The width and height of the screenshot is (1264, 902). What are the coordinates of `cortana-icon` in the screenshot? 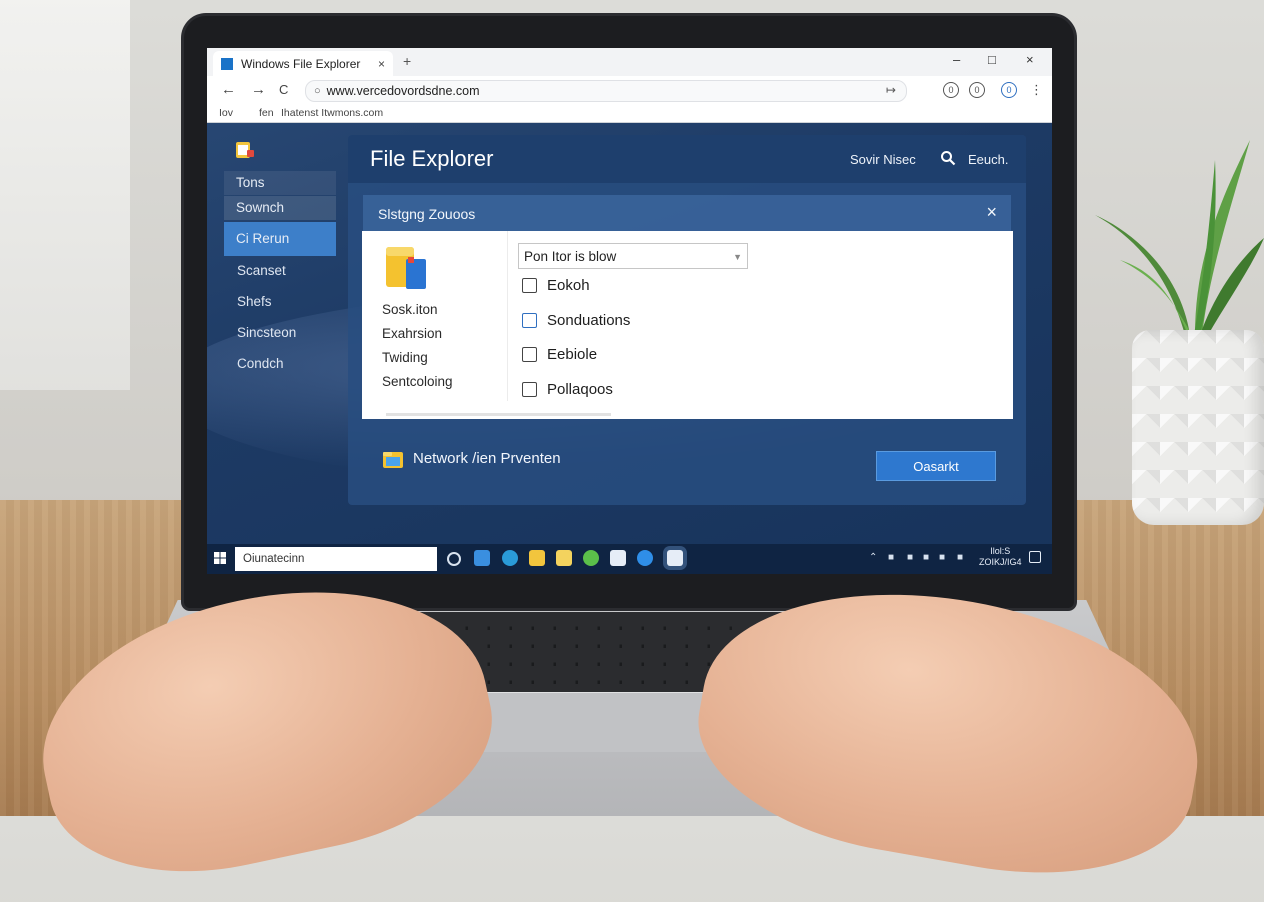 It's located at (454, 559).